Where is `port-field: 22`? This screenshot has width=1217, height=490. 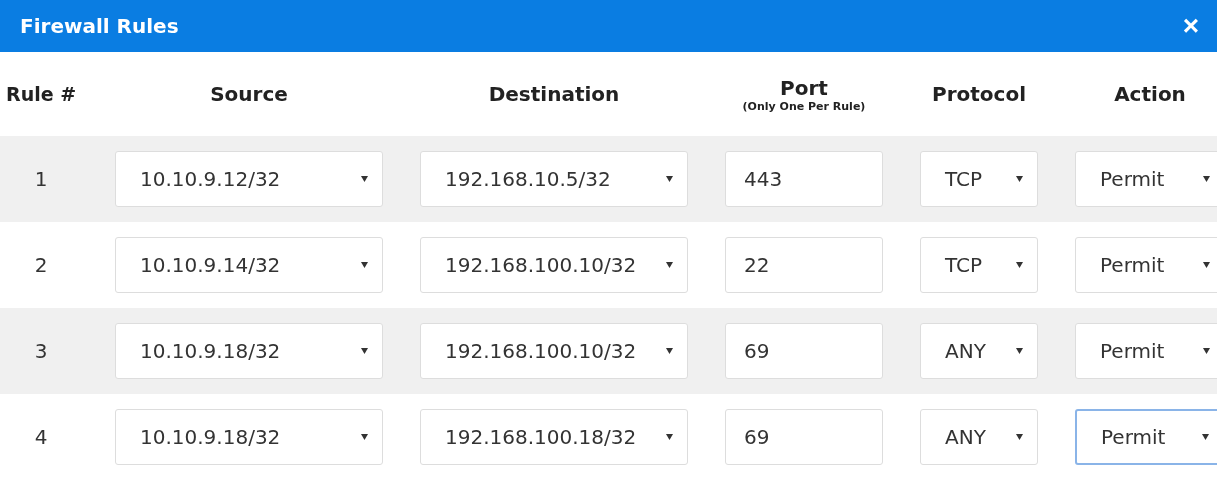 port-field: 22 is located at coordinates (804, 265).